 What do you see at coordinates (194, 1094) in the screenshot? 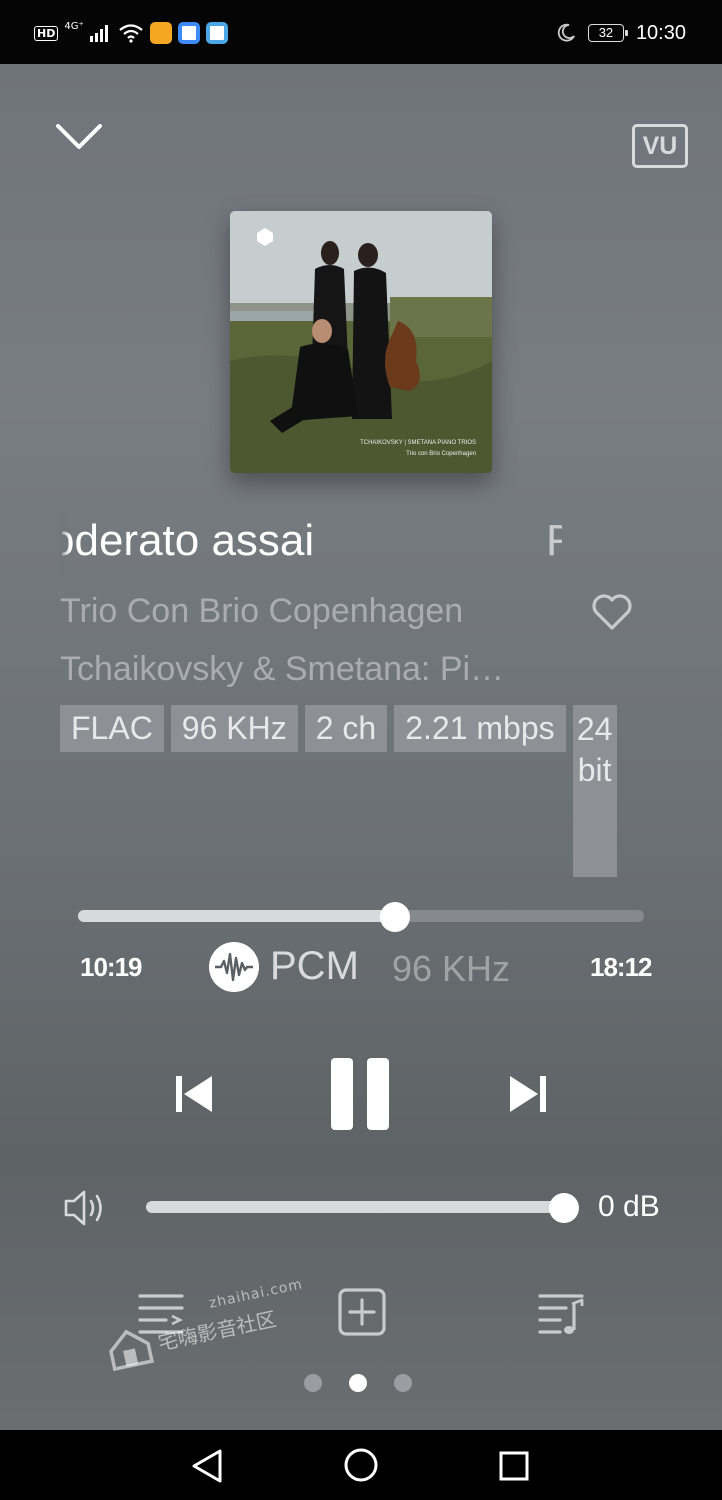
I see `skip-previous-icon` at bounding box center [194, 1094].